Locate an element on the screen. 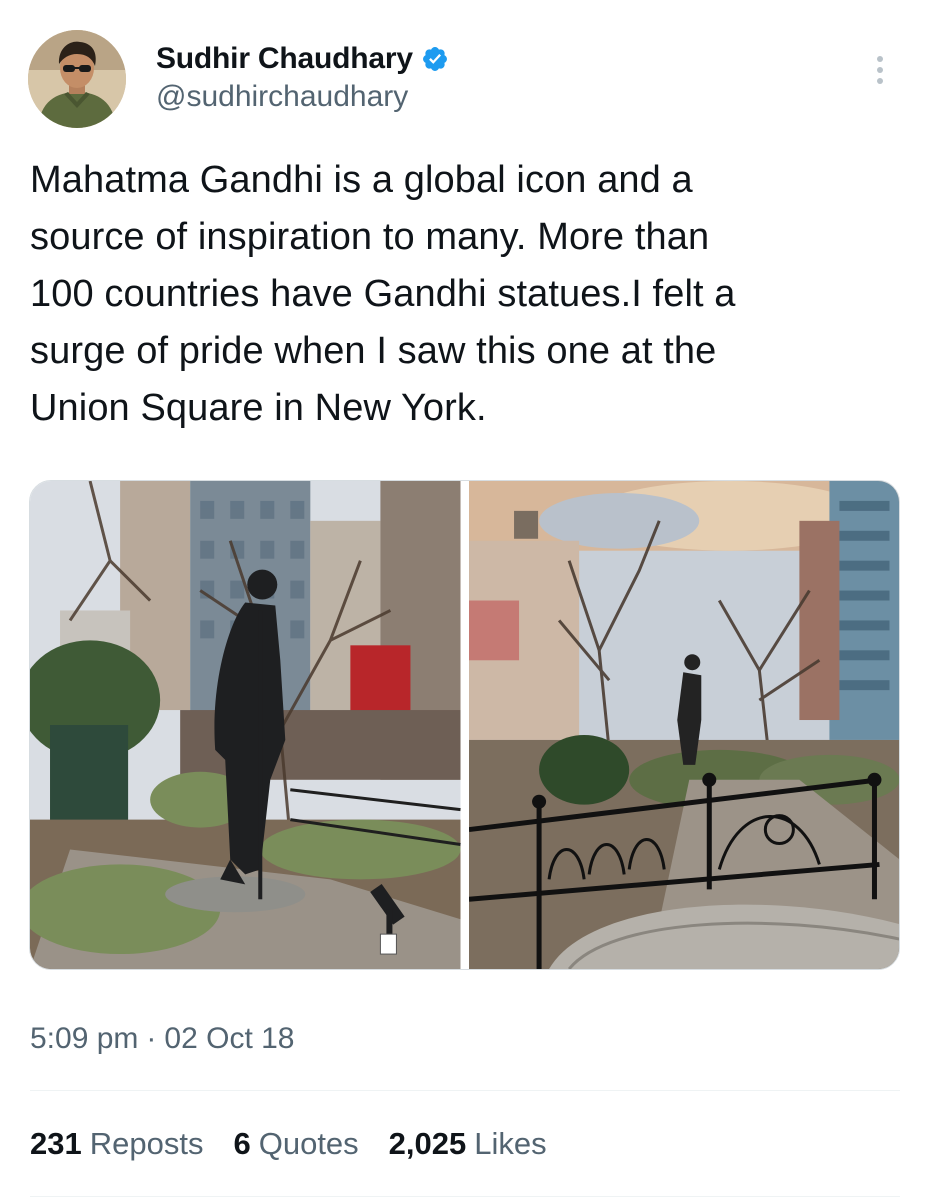 The width and height of the screenshot is (928, 1200). likes-label: Likes is located at coordinates (510, 1143).